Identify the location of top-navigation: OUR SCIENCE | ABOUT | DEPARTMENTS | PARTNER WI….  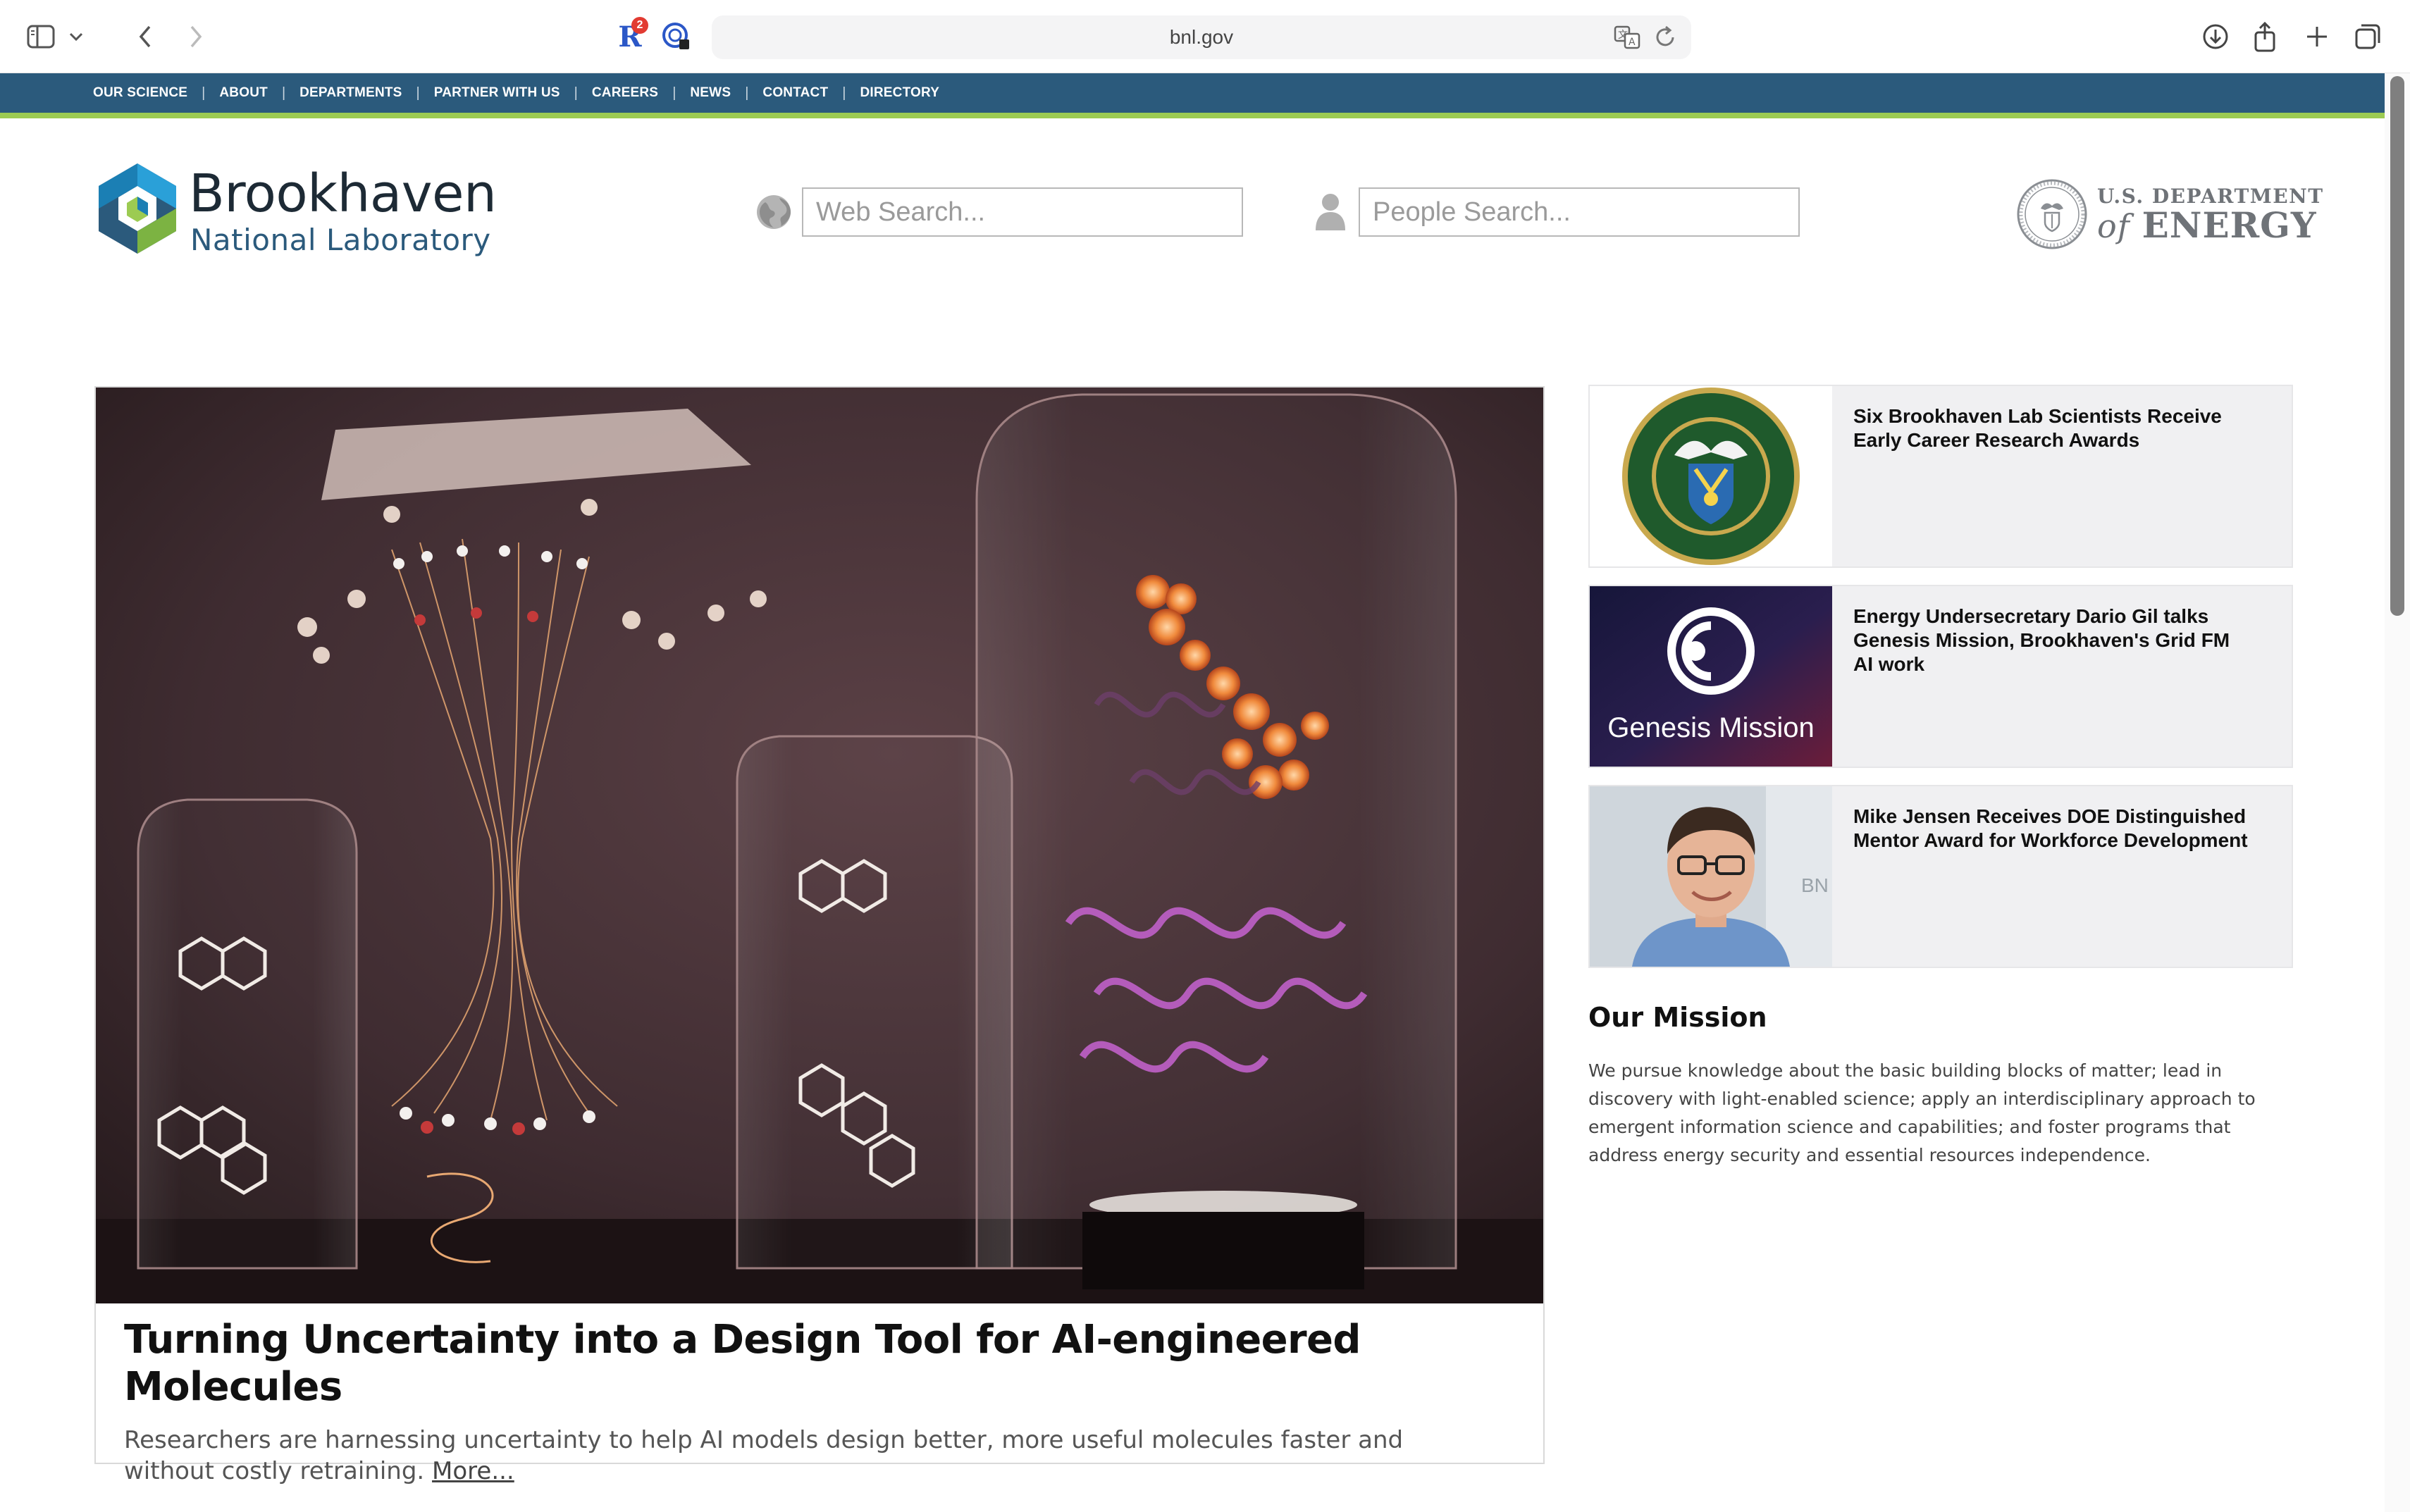
(1195, 95).